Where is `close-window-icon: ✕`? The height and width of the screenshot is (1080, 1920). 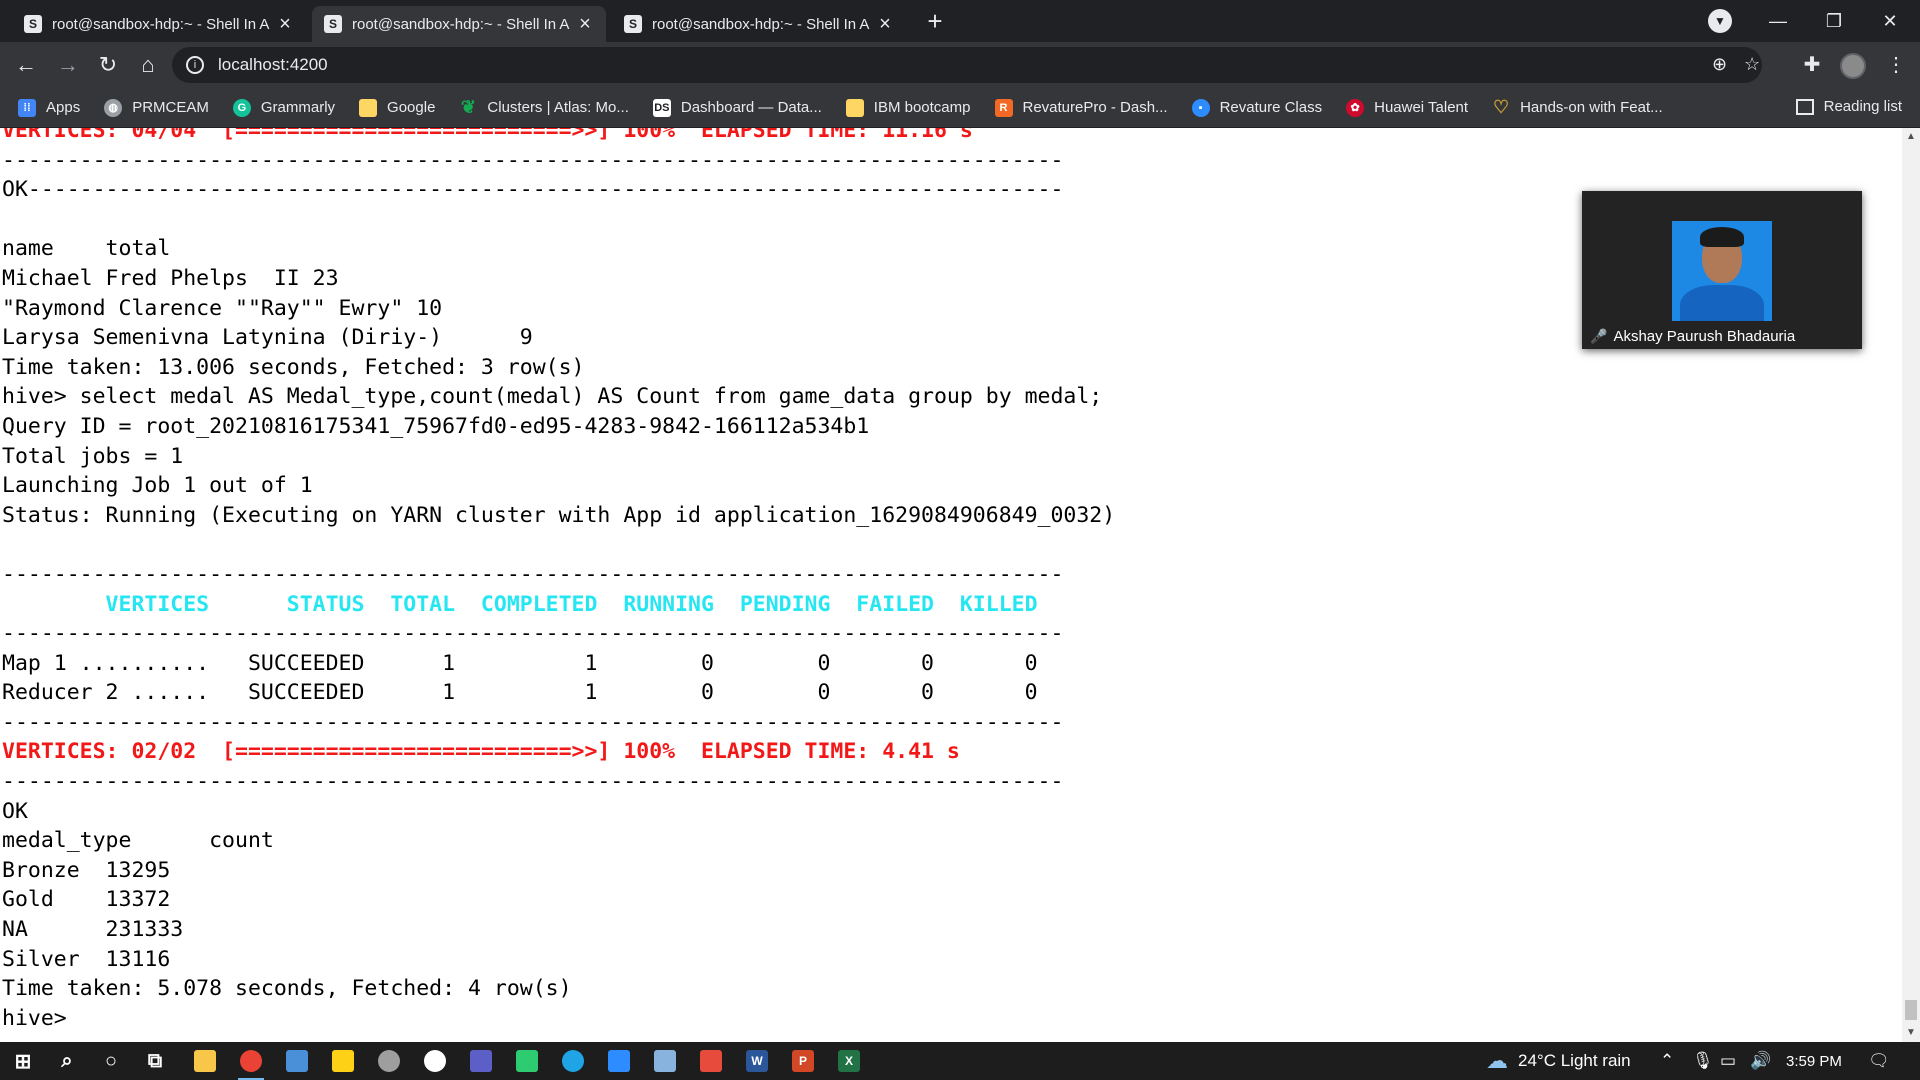 close-window-icon: ✕ is located at coordinates (1890, 21).